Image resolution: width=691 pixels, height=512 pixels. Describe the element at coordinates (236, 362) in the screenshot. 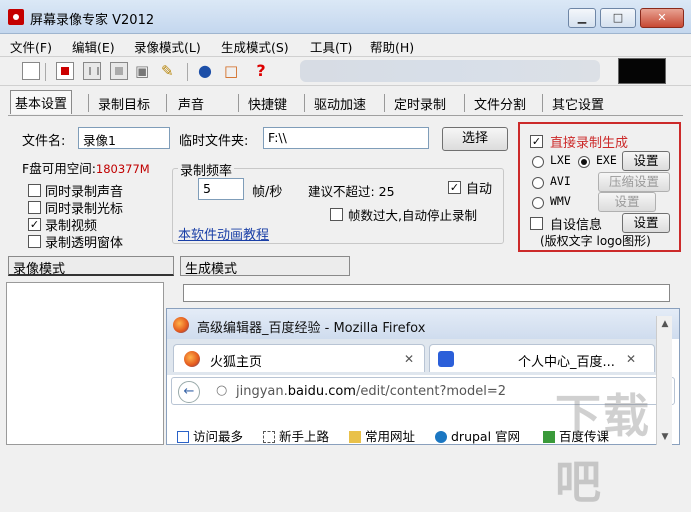

I see `firefox-tab-home-label: 火狐主页` at that location.